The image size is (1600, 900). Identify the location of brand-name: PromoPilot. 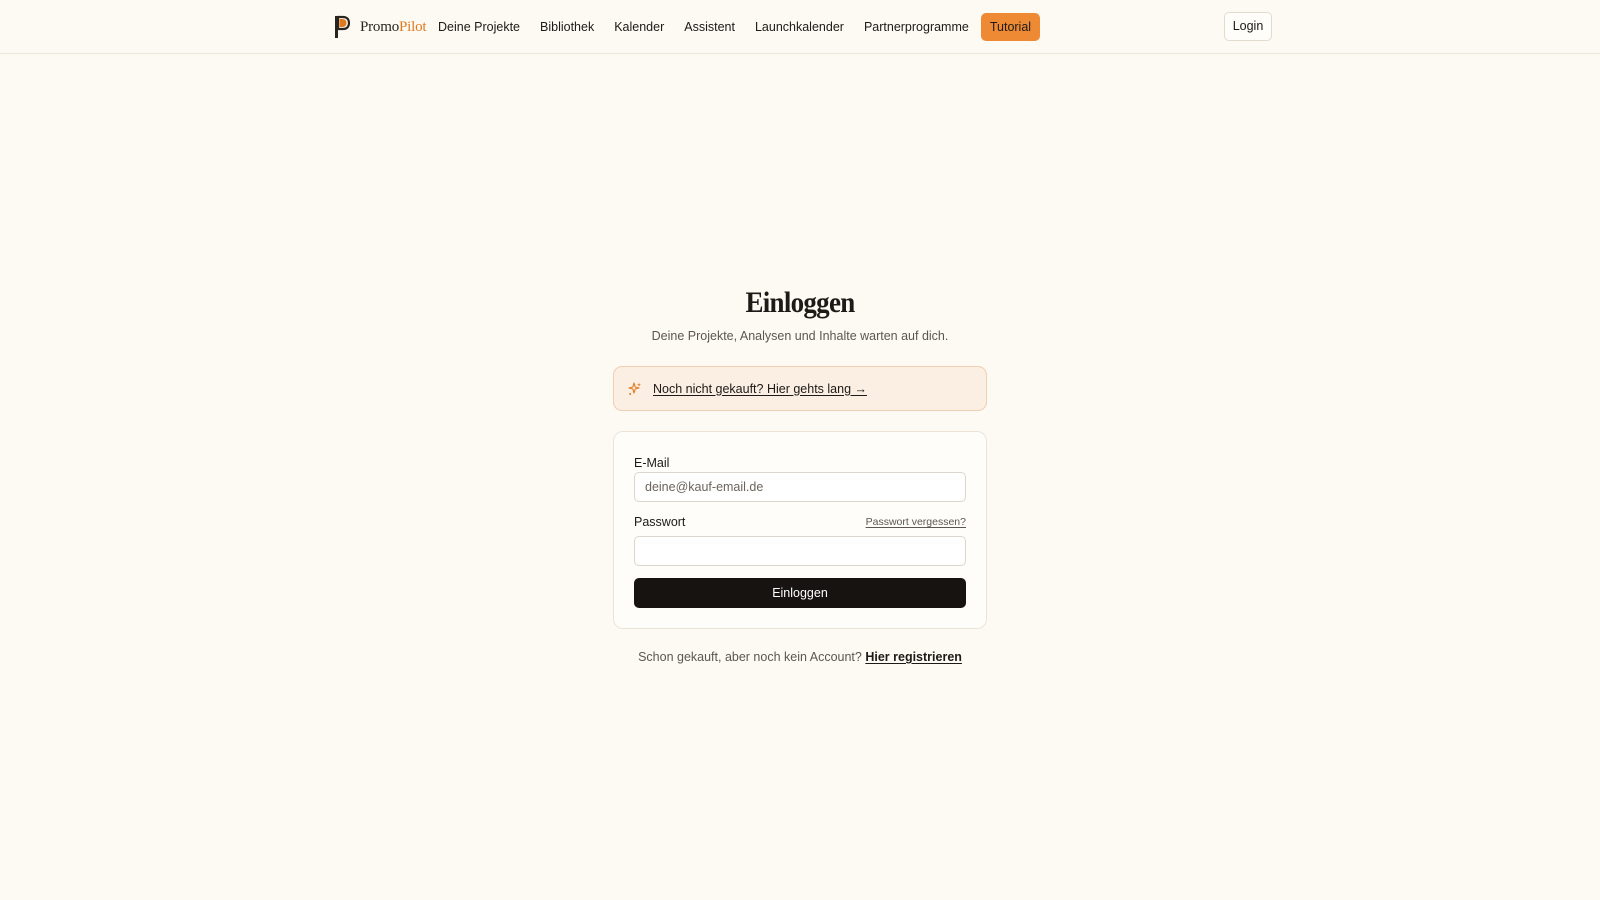
(393, 27).